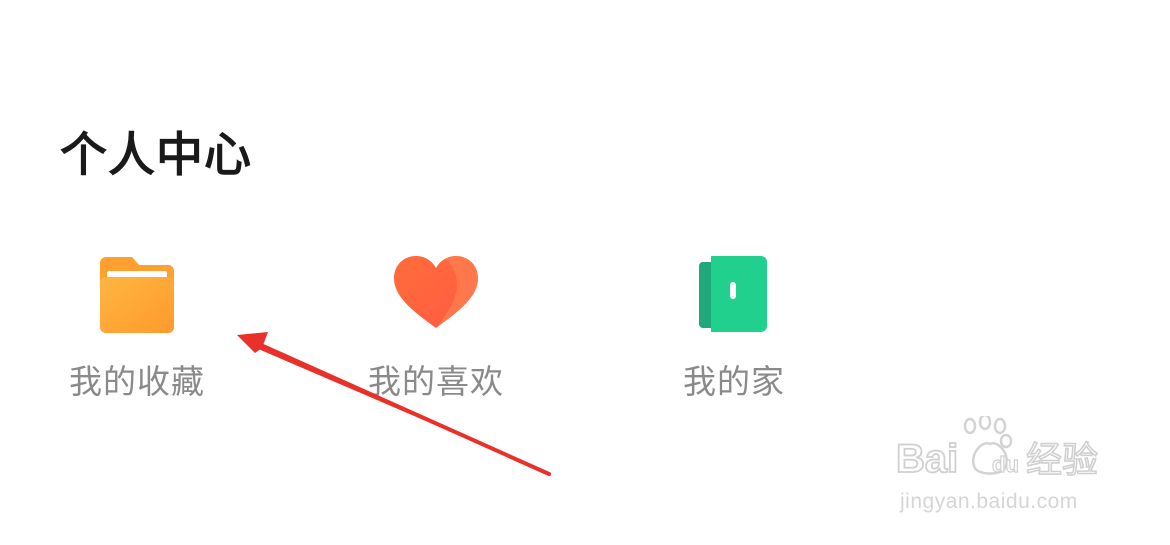  Describe the element at coordinates (734, 381) in the screenshot. I see `grid-item-label: 我的家` at that location.